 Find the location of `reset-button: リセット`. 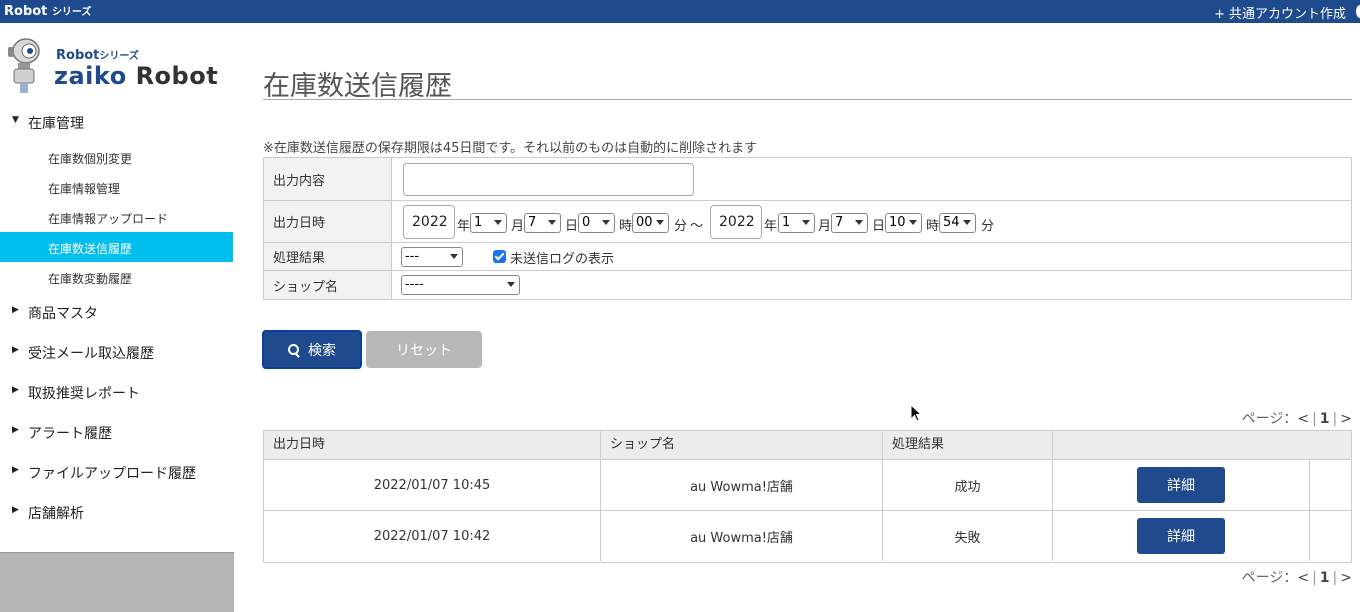

reset-button: リセット is located at coordinates (424, 349).